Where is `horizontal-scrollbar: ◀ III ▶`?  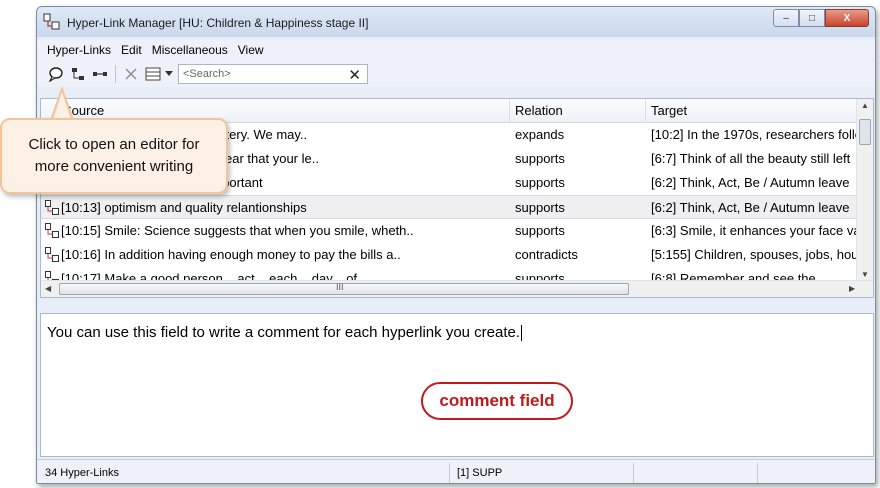 horizontal-scrollbar: ◀ III ▶ is located at coordinates (457, 288).